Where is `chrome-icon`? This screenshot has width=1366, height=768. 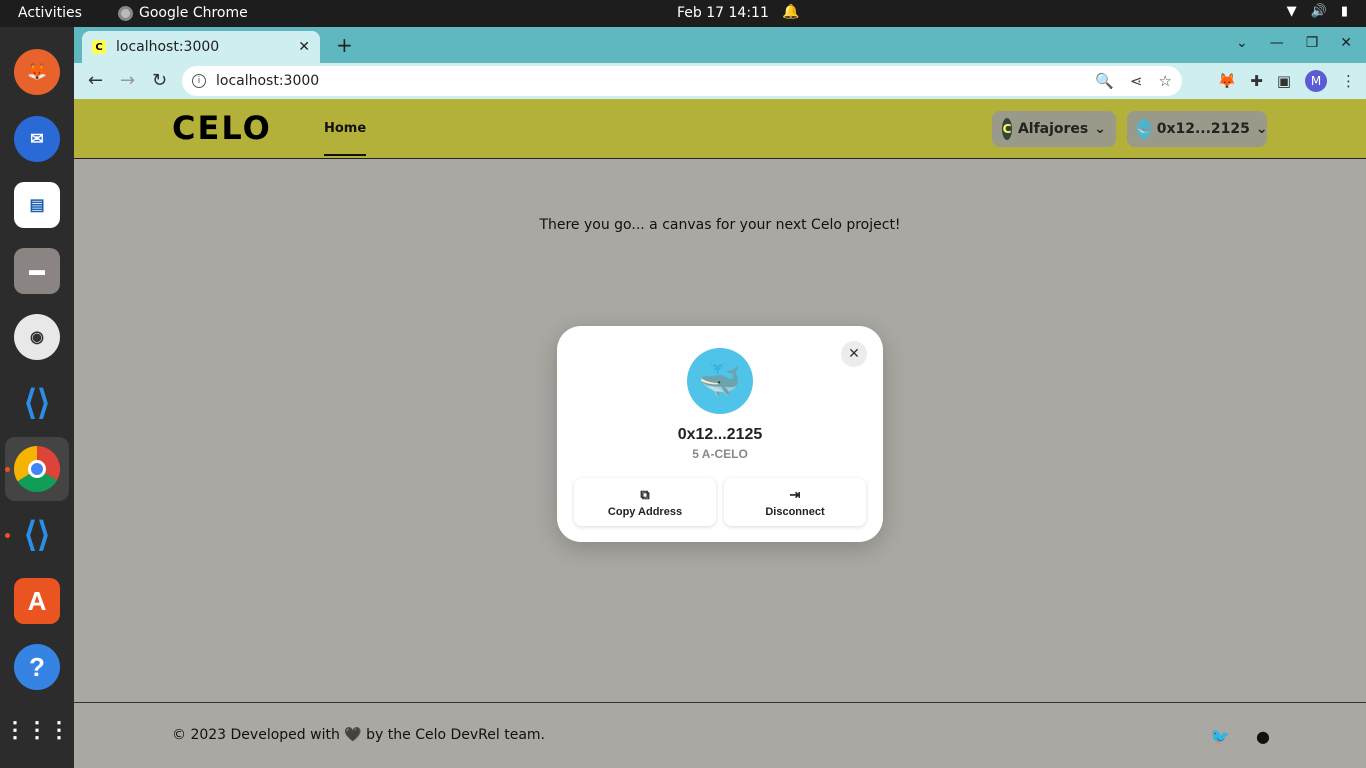
chrome-icon is located at coordinates (37, 469).